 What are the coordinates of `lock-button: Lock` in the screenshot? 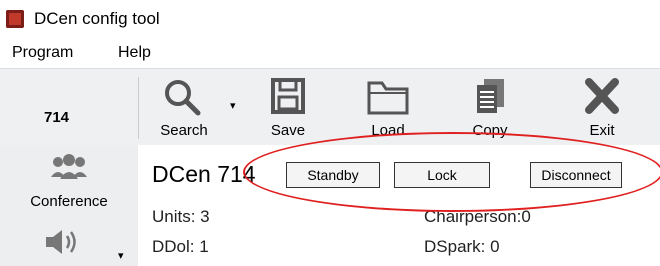 It's located at (442, 175).